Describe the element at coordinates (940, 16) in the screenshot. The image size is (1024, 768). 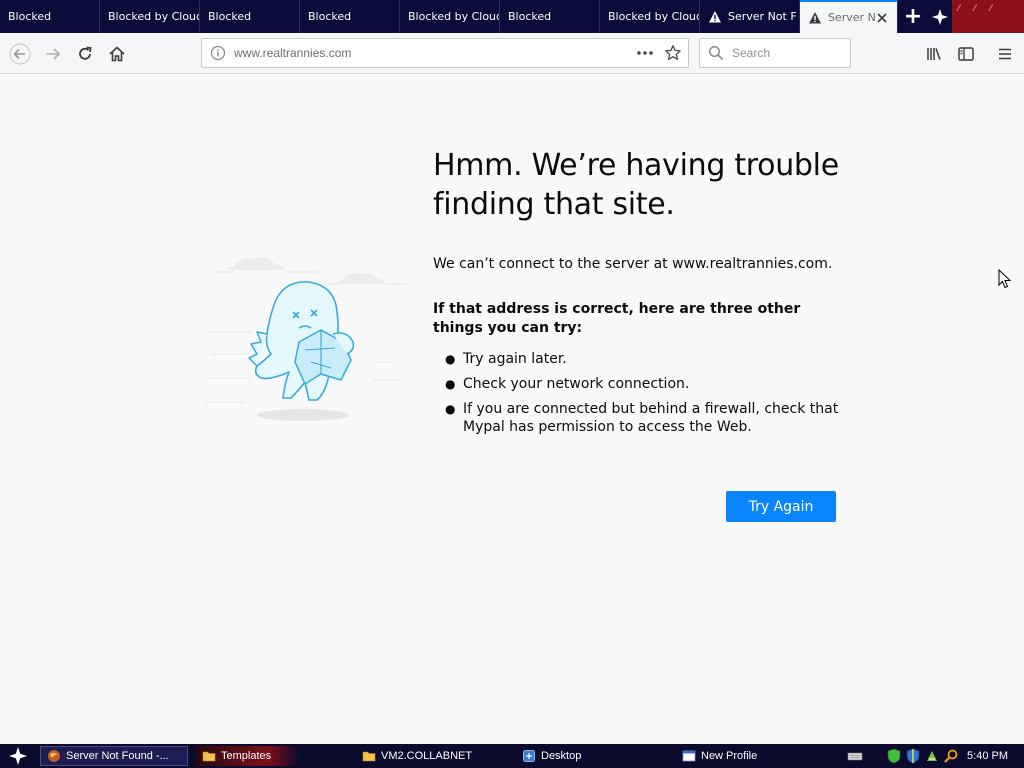
I see `star-icon` at that location.